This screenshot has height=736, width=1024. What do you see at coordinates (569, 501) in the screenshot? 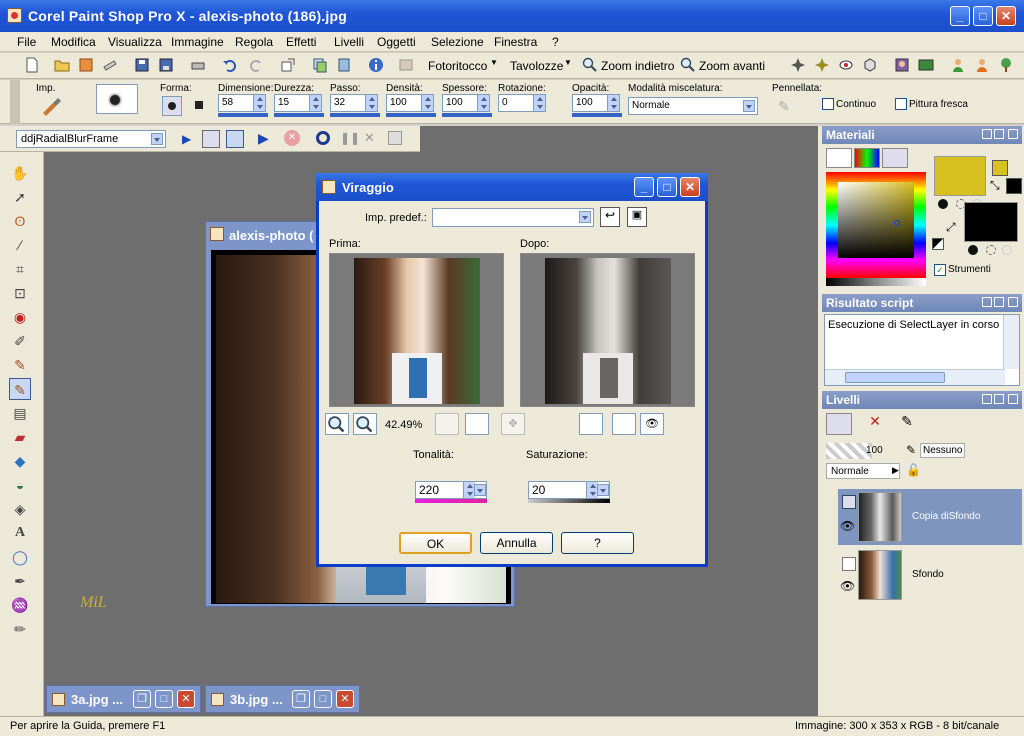
I see `saturazione-slider` at bounding box center [569, 501].